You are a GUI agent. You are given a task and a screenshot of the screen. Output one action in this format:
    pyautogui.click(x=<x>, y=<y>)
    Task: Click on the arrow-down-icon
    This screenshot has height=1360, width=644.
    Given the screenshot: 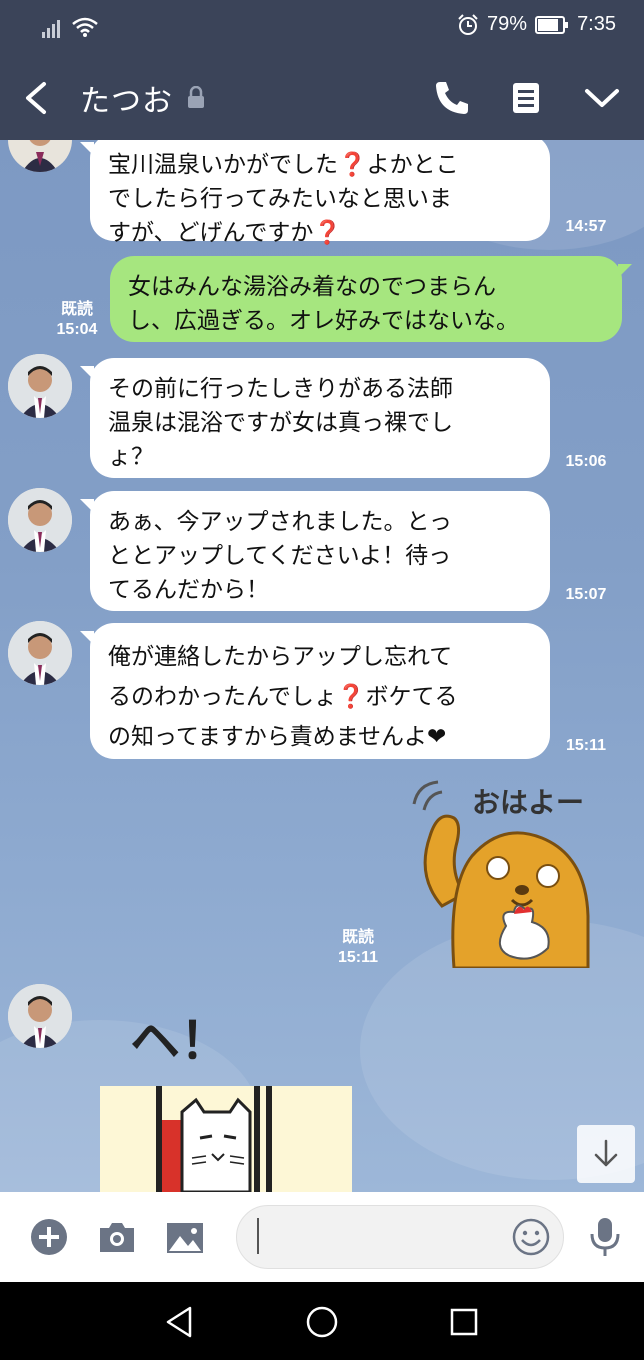 What is the action you would take?
    pyautogui.click(x=606, y=1153)
    